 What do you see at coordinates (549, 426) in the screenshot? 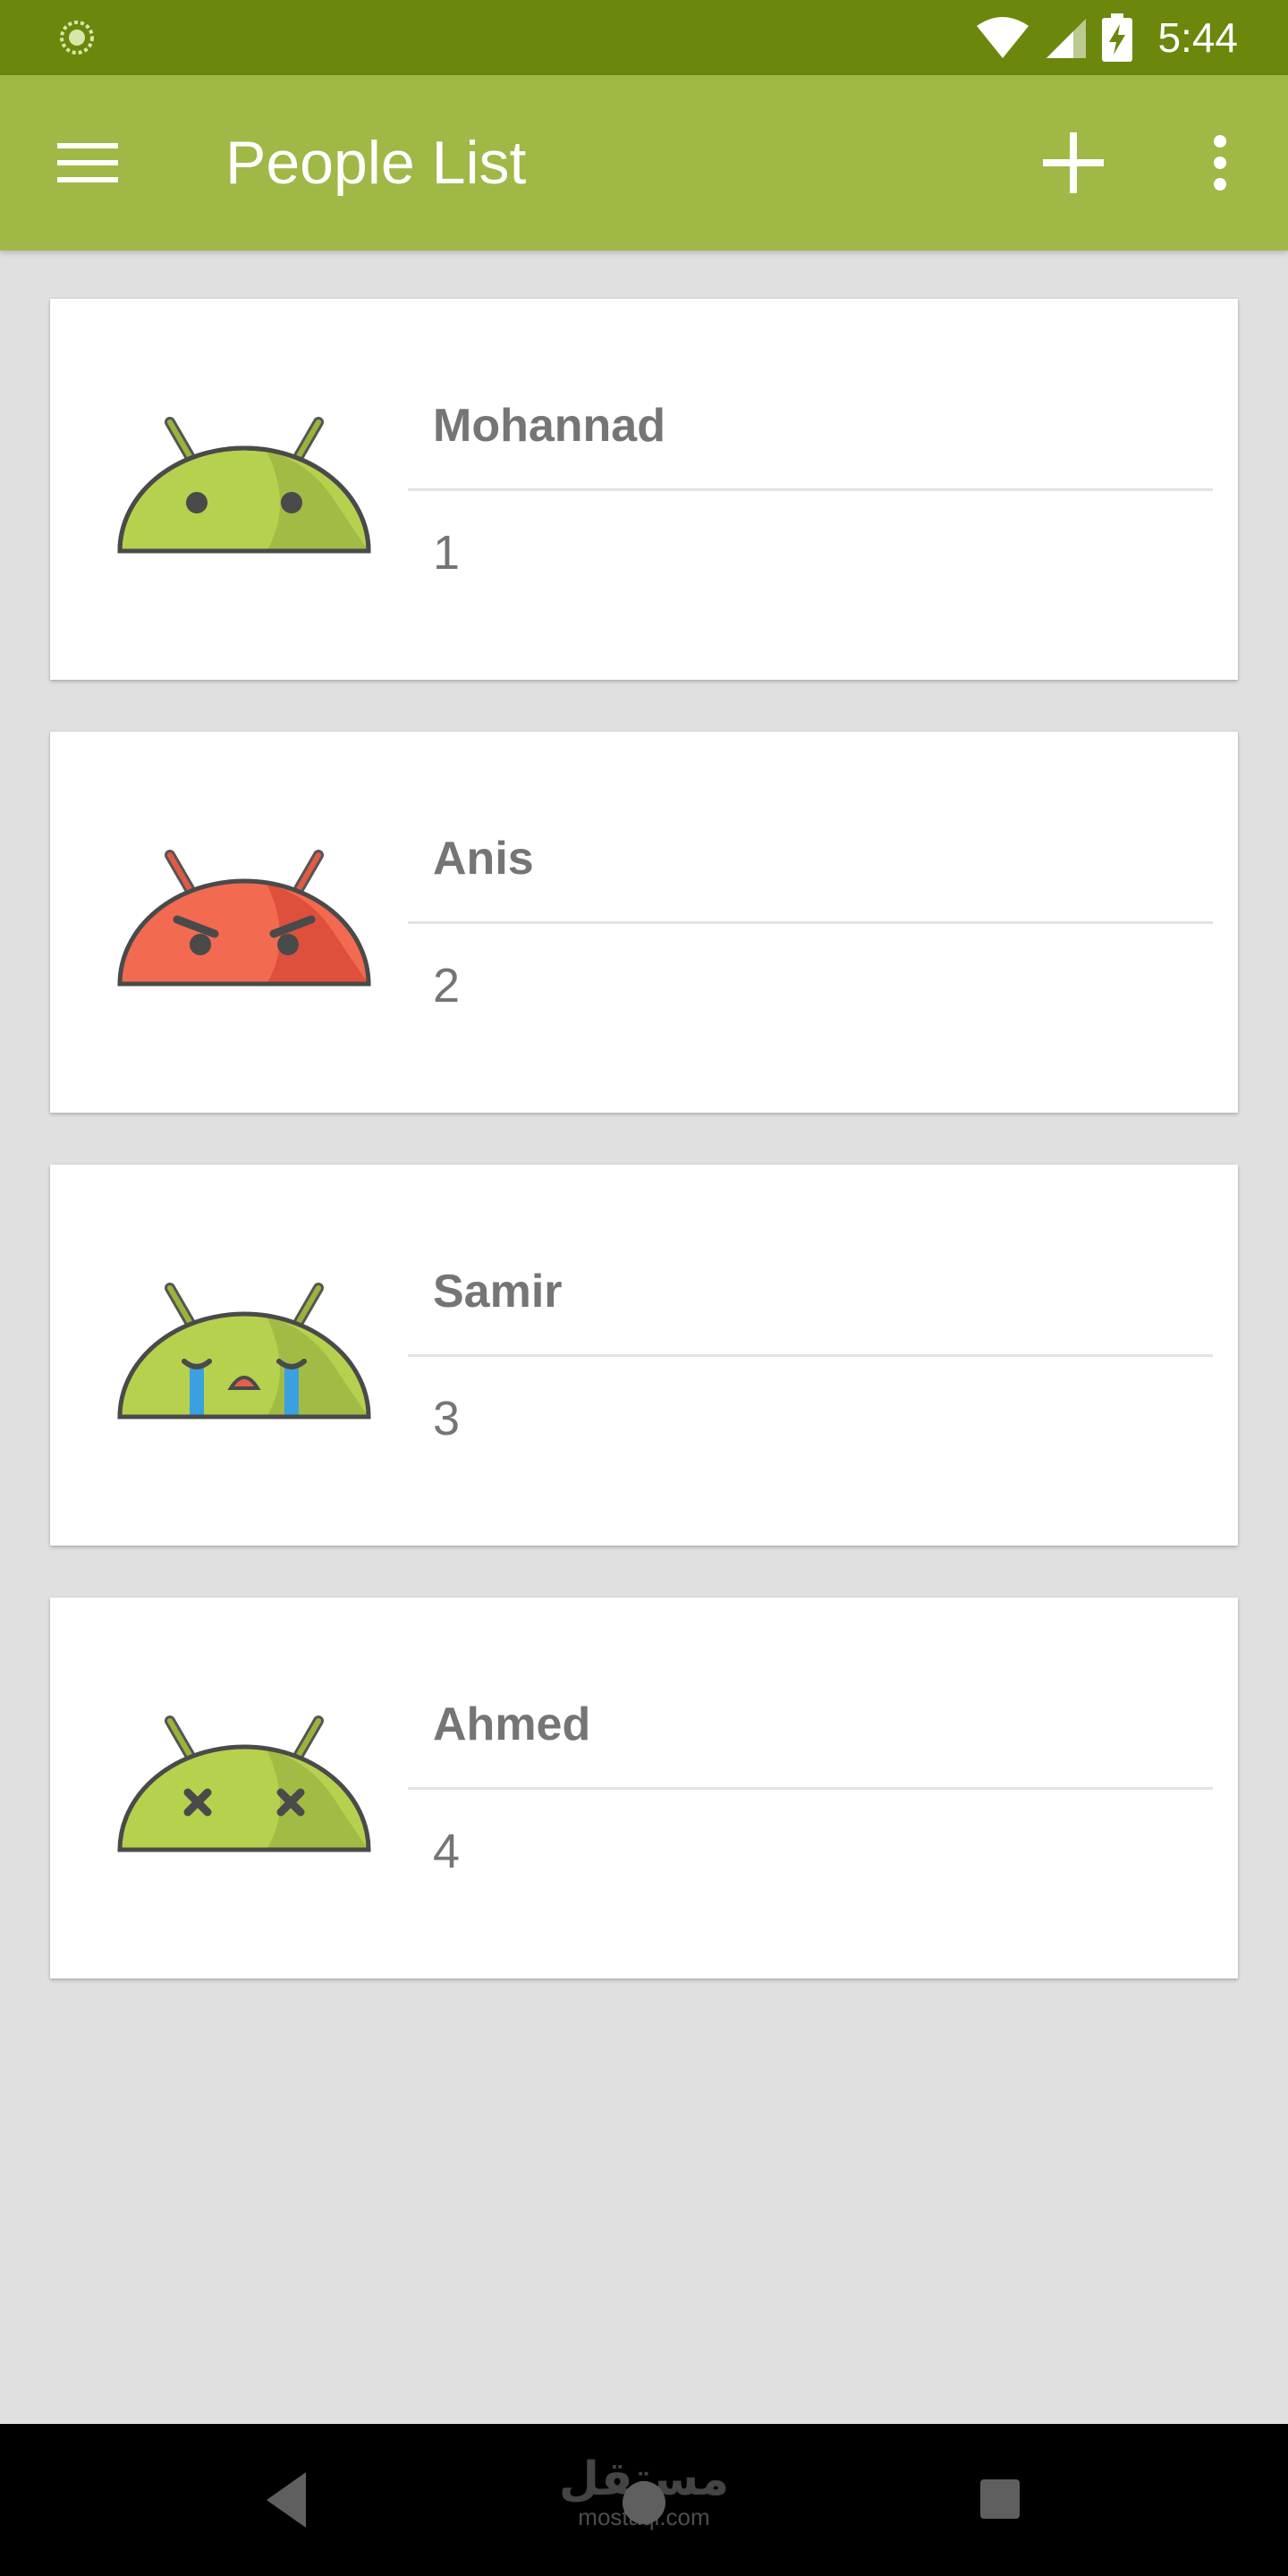
I see `person-name: Mohannad` at bounding box center [549, 426].